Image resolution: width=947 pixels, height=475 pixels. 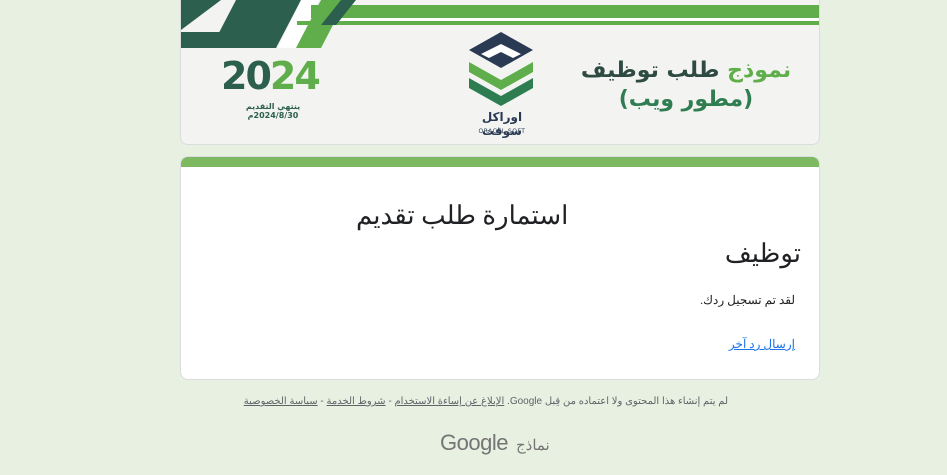 What do you see at coordinates (449, 401) in the screenshot?
I see `report-abuse-link: الإبلاغ عن إساءة الاستخدام` at bounding box center [449, 401].